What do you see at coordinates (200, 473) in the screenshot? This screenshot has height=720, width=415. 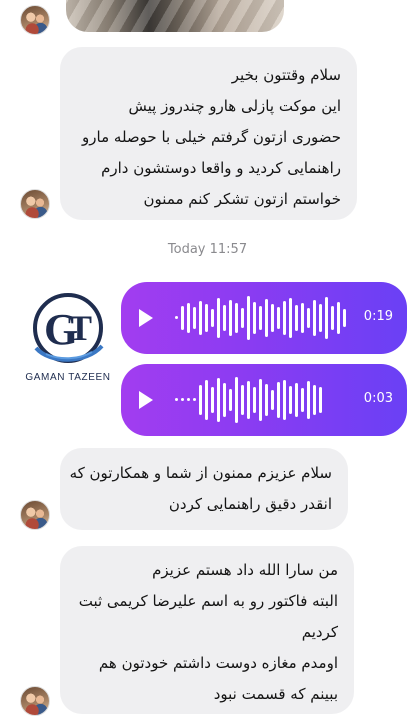 I see `message-text-line: سلام عزیزم ممنون از شما و همکارتون که` at bounding box center [200, 473].